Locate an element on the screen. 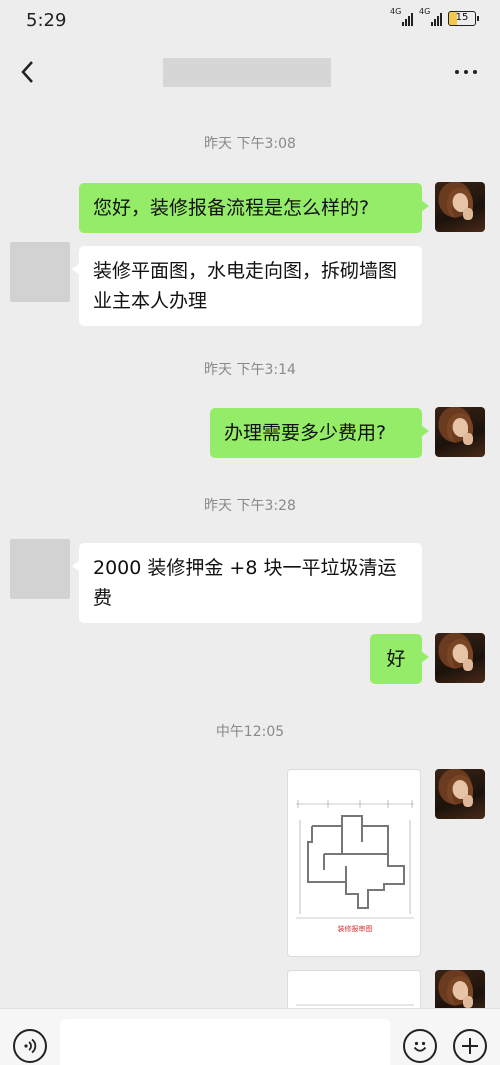  more-dots-icon is located at coordinates (457, 72).